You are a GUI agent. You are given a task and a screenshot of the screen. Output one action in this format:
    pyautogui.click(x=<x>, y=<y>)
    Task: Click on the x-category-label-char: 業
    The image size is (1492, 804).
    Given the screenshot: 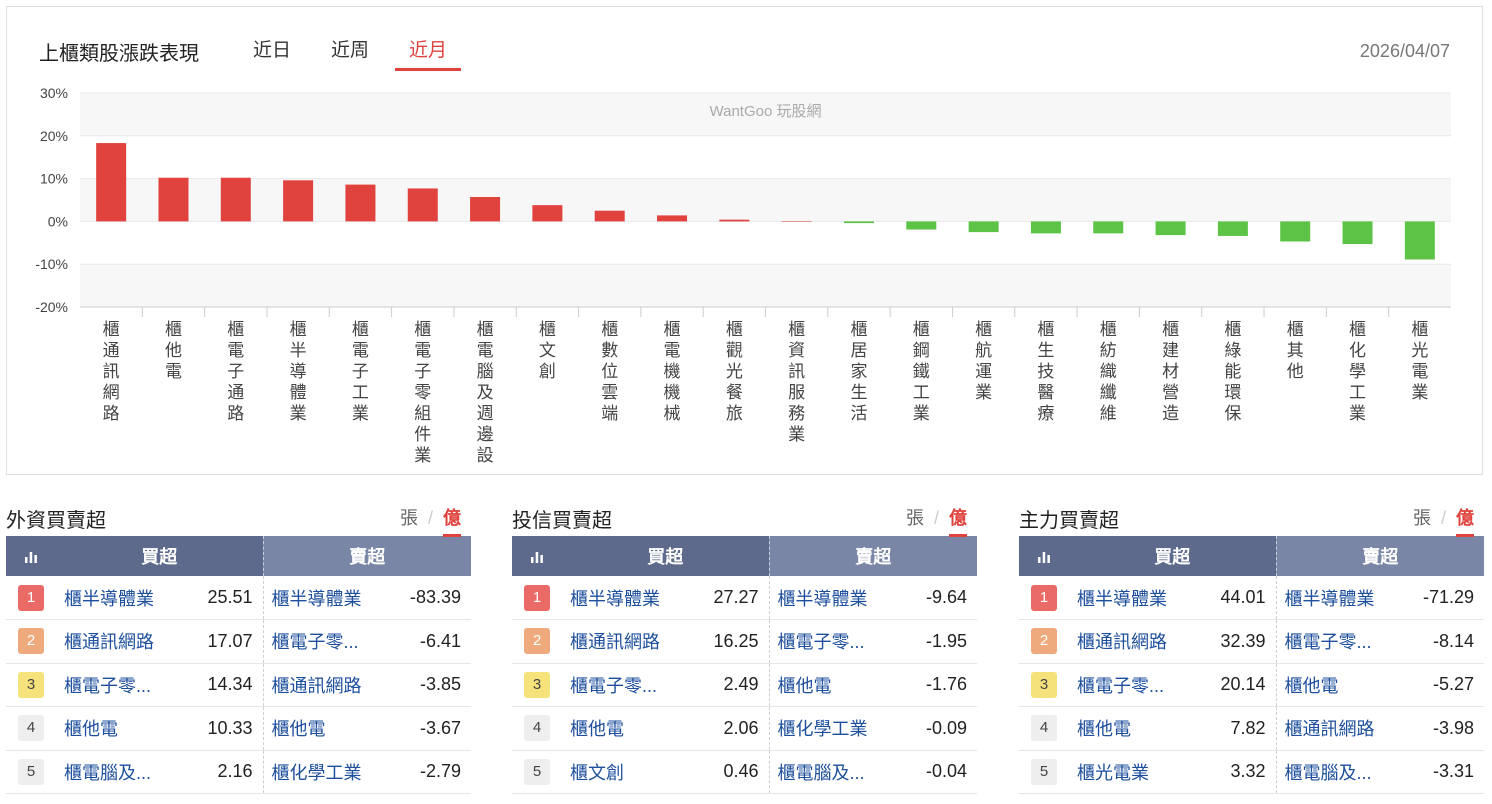 What is the action you would take?
    pyautogui.click(x=422, y=456)
    